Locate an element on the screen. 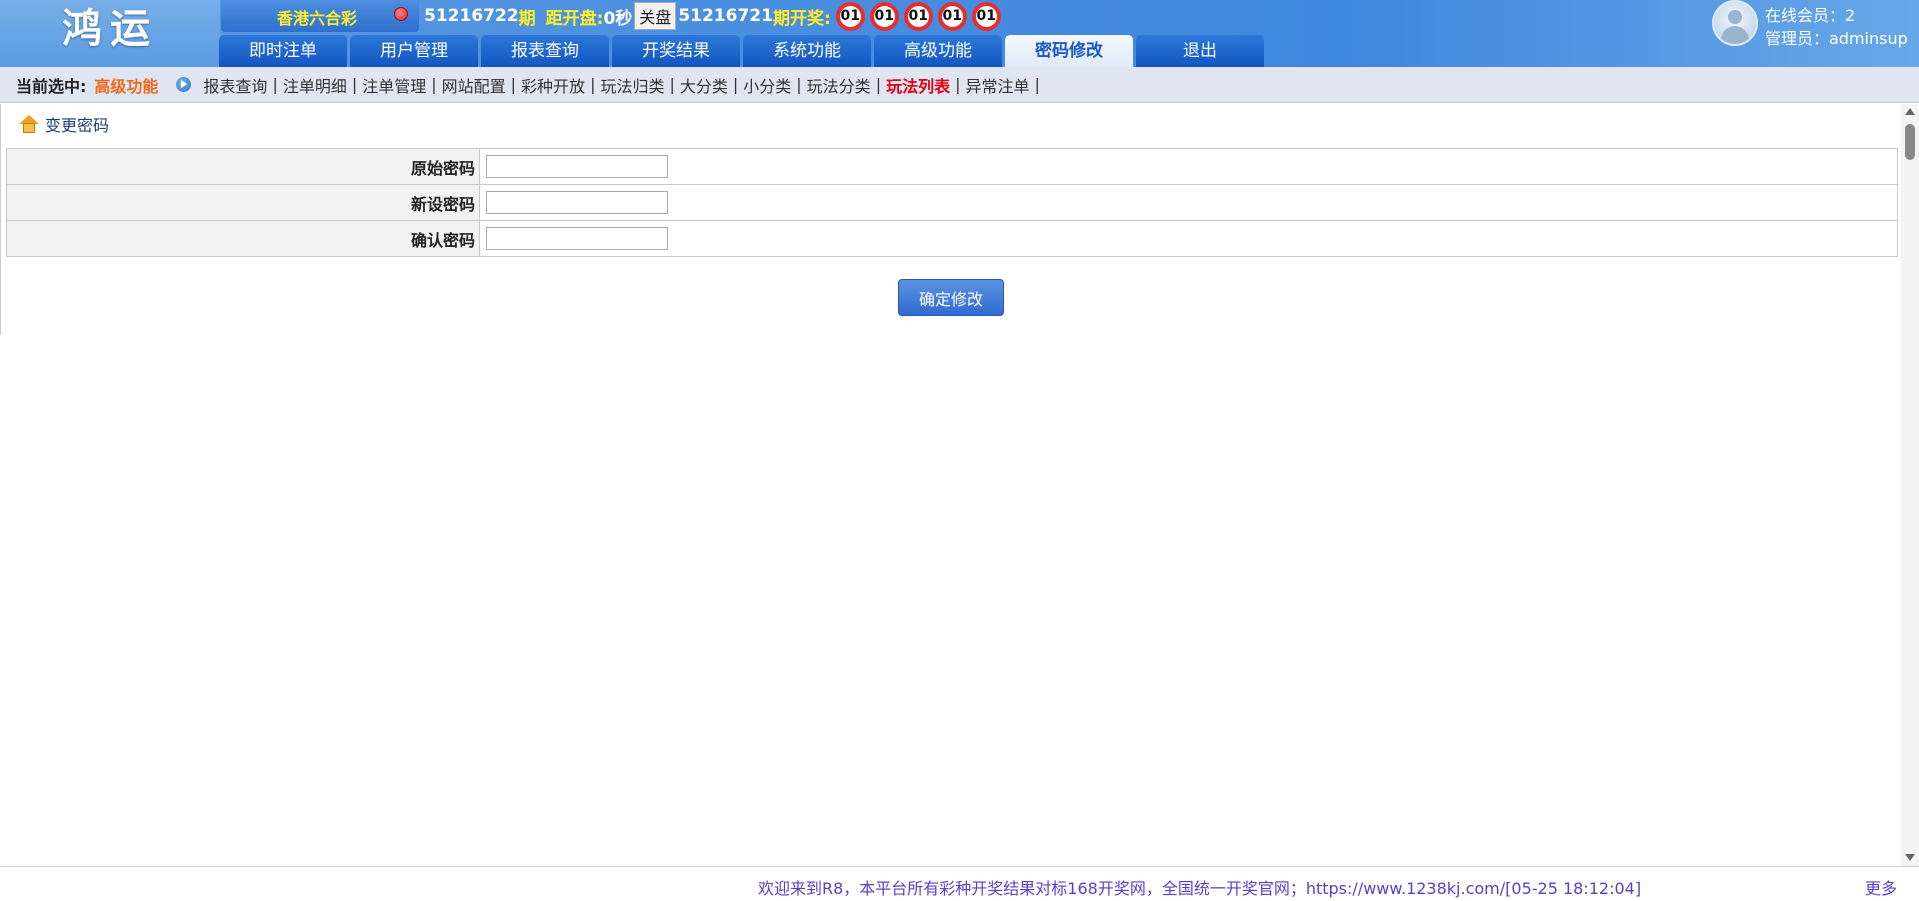 This screenshot has width=1919, height=901. countdown-label: 距开盘: is located at coordinates (574, 18).